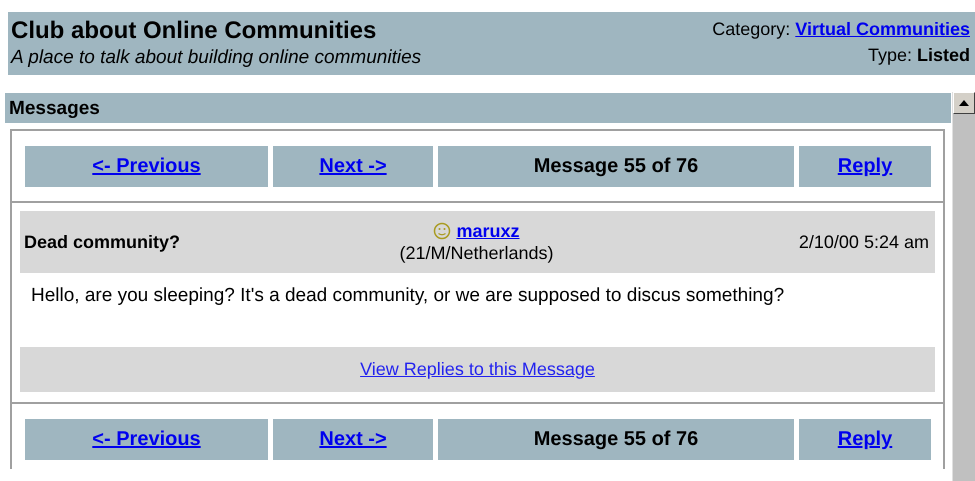 Image resolution: width=975 pixels, height=481 pixels. I want to click on club-title: Club about Online Communities, so click(194, 31).